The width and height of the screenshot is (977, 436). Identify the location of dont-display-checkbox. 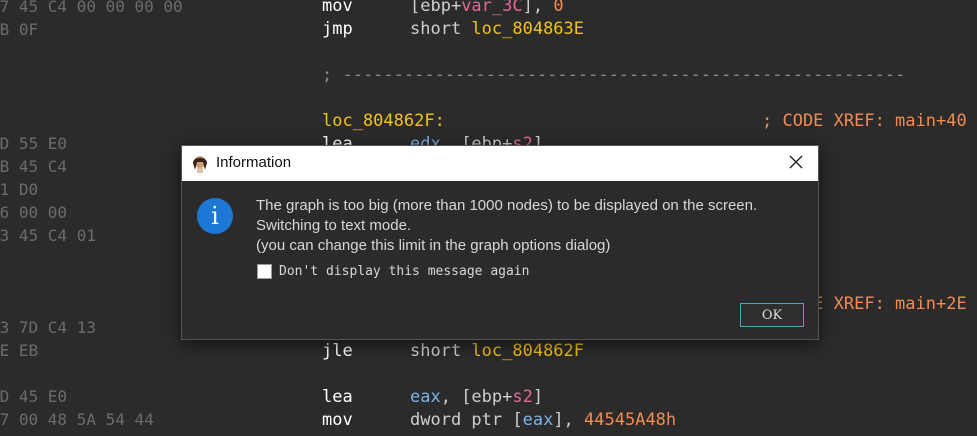
(264, 271).